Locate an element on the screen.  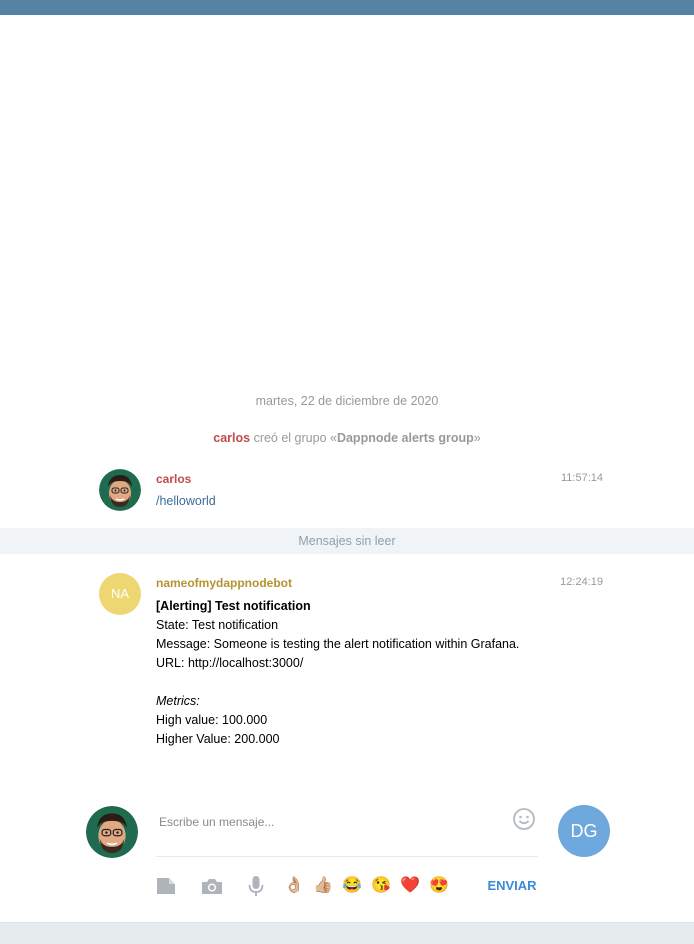
send-button: ENVIAR is located at coordinates (512, 886).